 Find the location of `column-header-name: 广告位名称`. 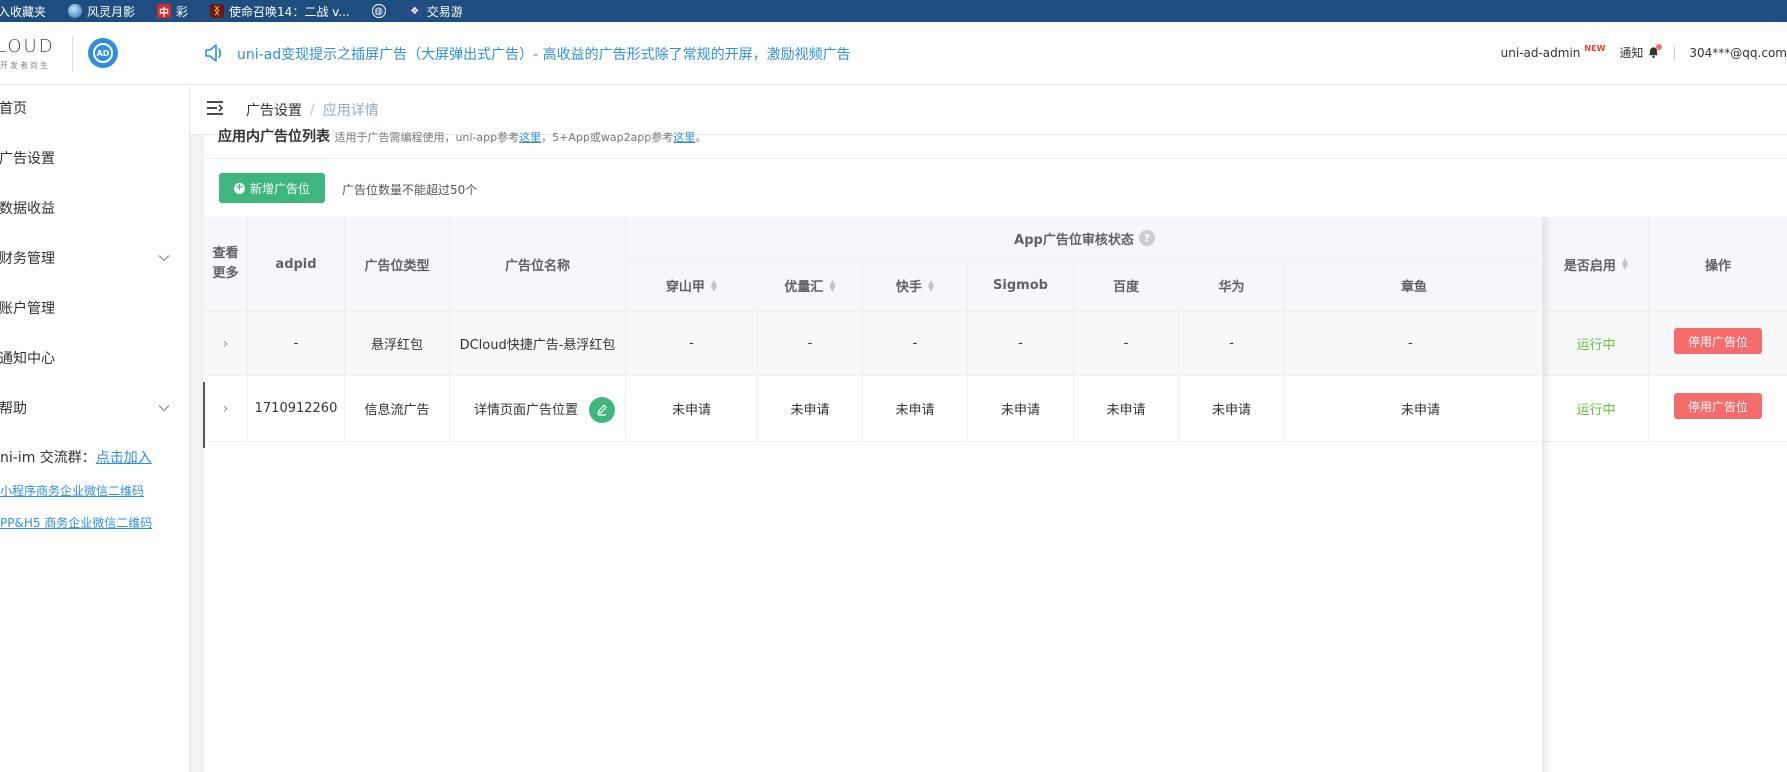

column-header-name: 广告位名称 is located at coordinates (538, 264).